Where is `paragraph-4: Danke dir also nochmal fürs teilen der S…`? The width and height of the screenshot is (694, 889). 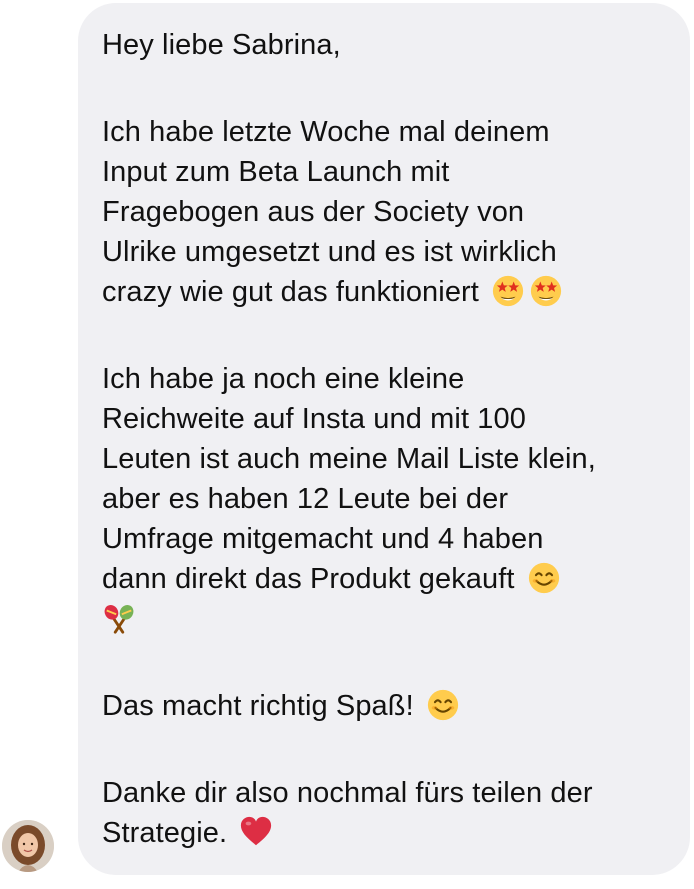
paragraph-4: Danke dir also nochmal fürs teilen der S… is located at coordinates (386, 813).